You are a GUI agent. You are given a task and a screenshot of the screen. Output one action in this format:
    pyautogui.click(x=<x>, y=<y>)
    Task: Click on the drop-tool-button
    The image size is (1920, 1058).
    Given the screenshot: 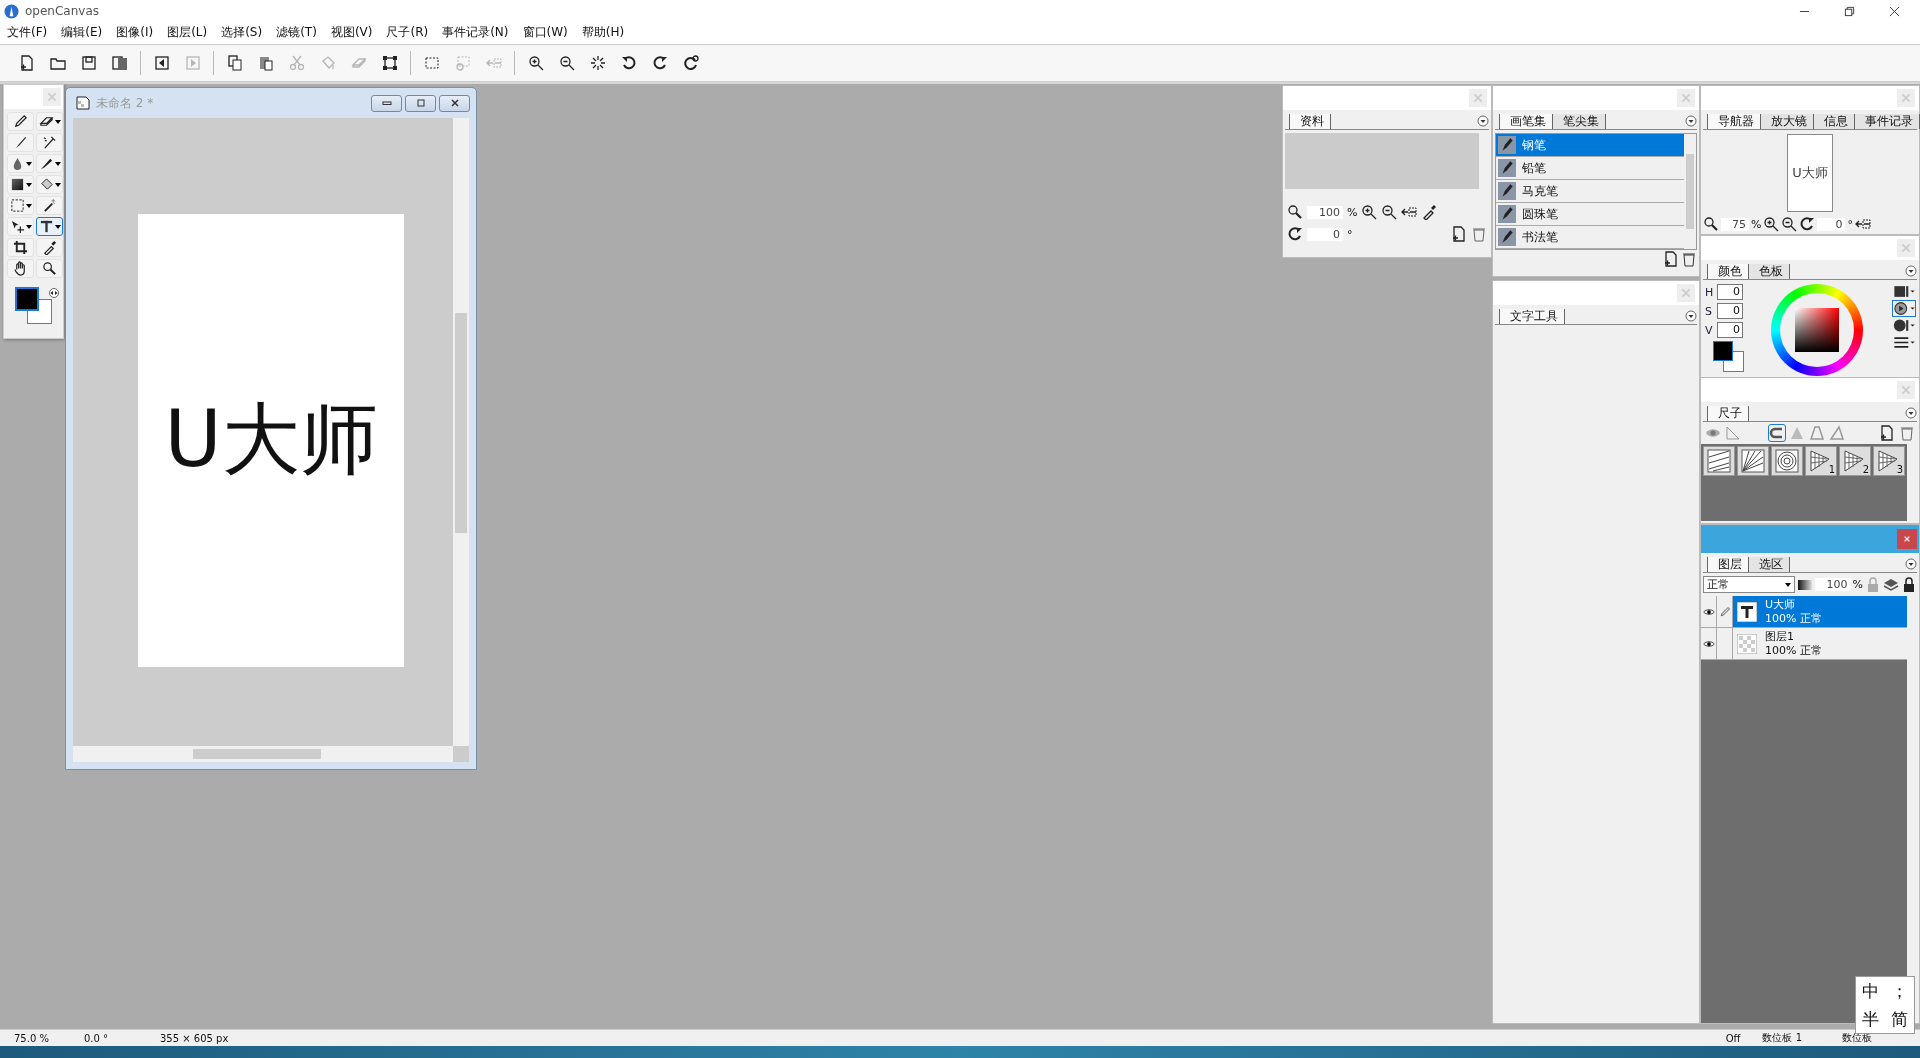 What is the action you would take?
    pyautogui.click(x=20, y=163)
    